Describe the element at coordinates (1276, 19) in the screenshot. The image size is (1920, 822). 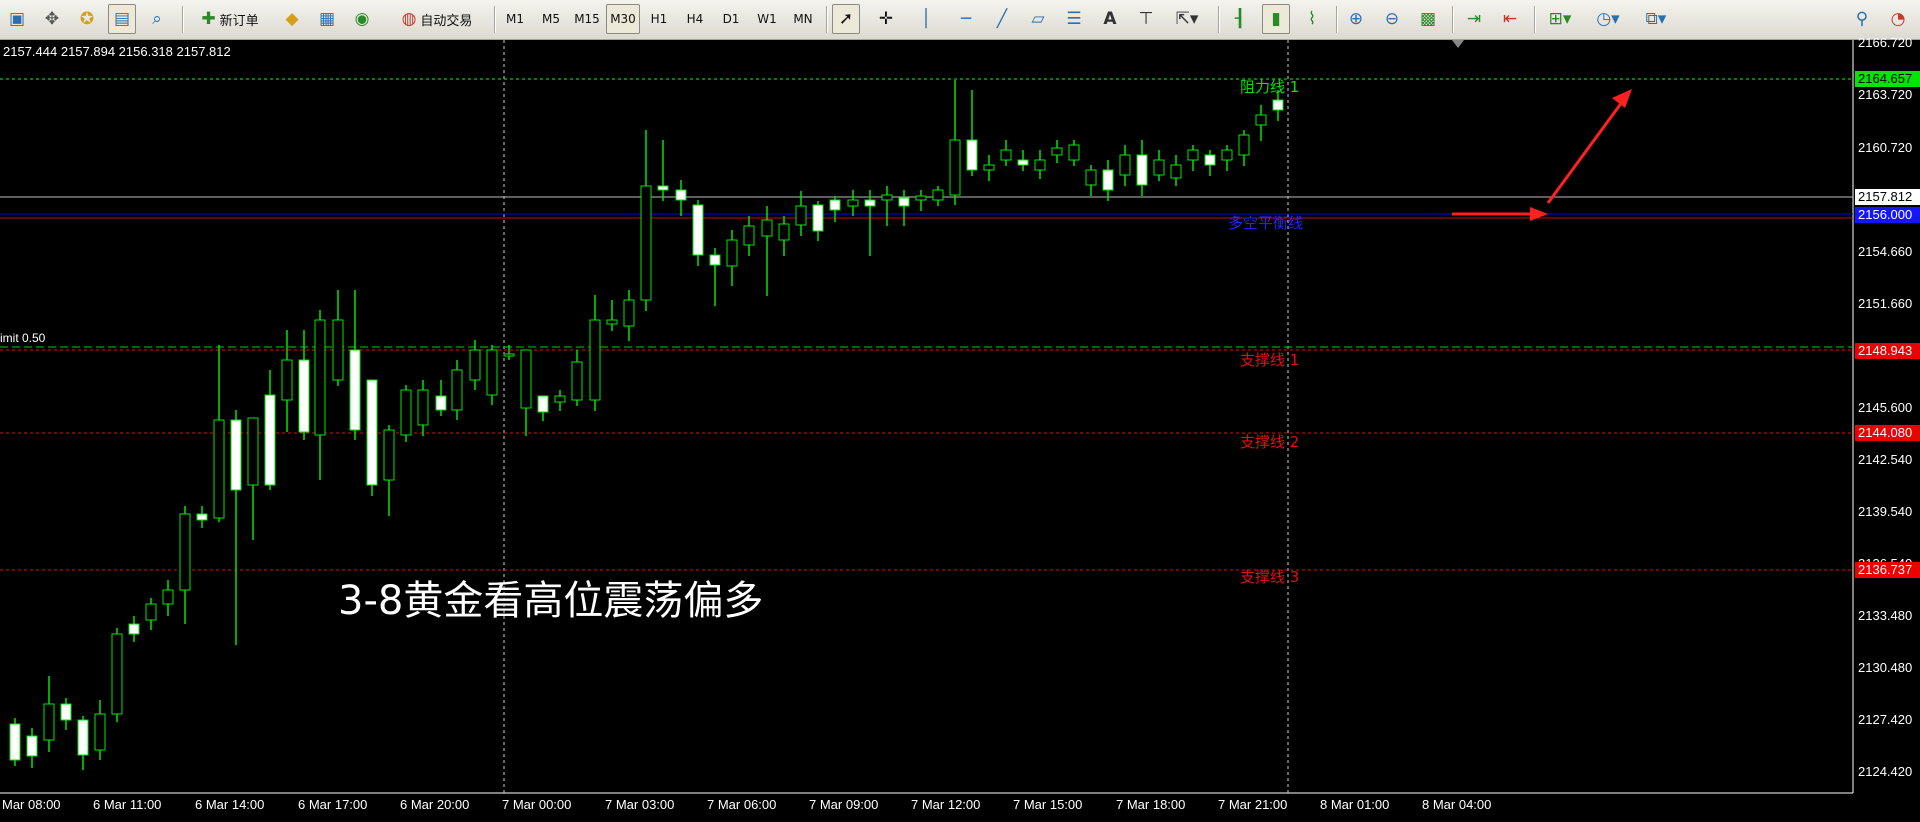
I see `candle-chart-icon: ▮` at that location.